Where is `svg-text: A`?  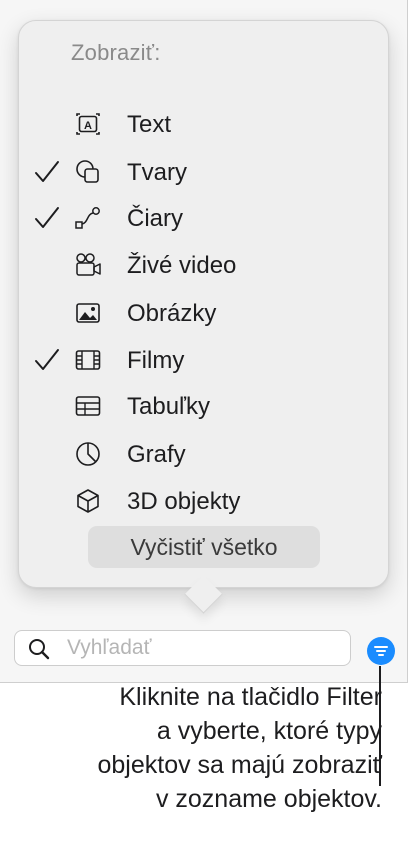
svg-text: A is located at coordinates (88, 126).